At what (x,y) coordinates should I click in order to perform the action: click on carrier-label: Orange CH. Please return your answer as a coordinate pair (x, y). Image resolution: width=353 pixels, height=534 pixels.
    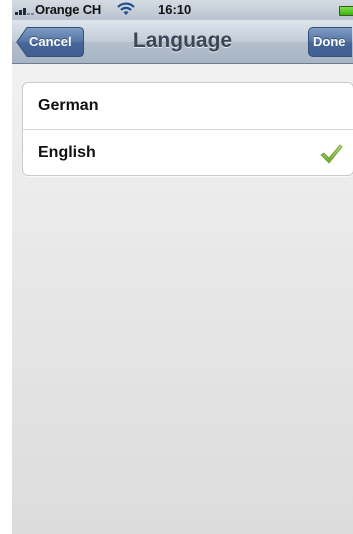
    Looking at the image, I should click on (68, 9).